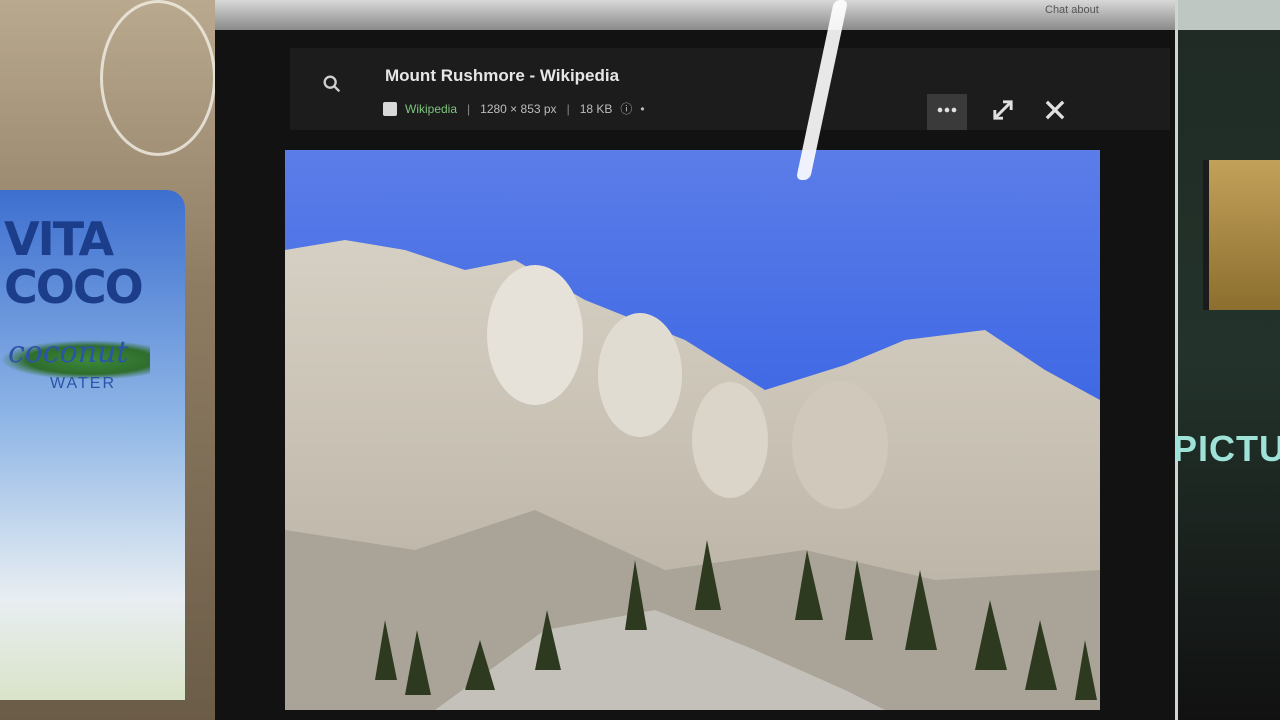 This screenshot has height=720, width=1280. What do you see at coordinates (1226, 360) in the screenshot?
I see `adjacent-page-panel: PICTUR` at bounding box center [1226, 360].